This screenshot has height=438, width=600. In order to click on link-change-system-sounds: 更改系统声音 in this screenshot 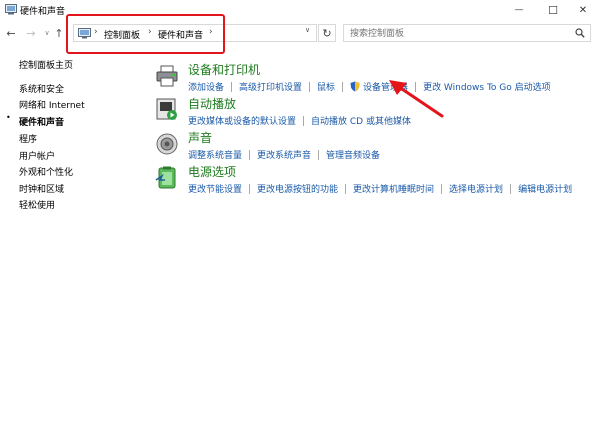, I will do `click(284, 154)`.